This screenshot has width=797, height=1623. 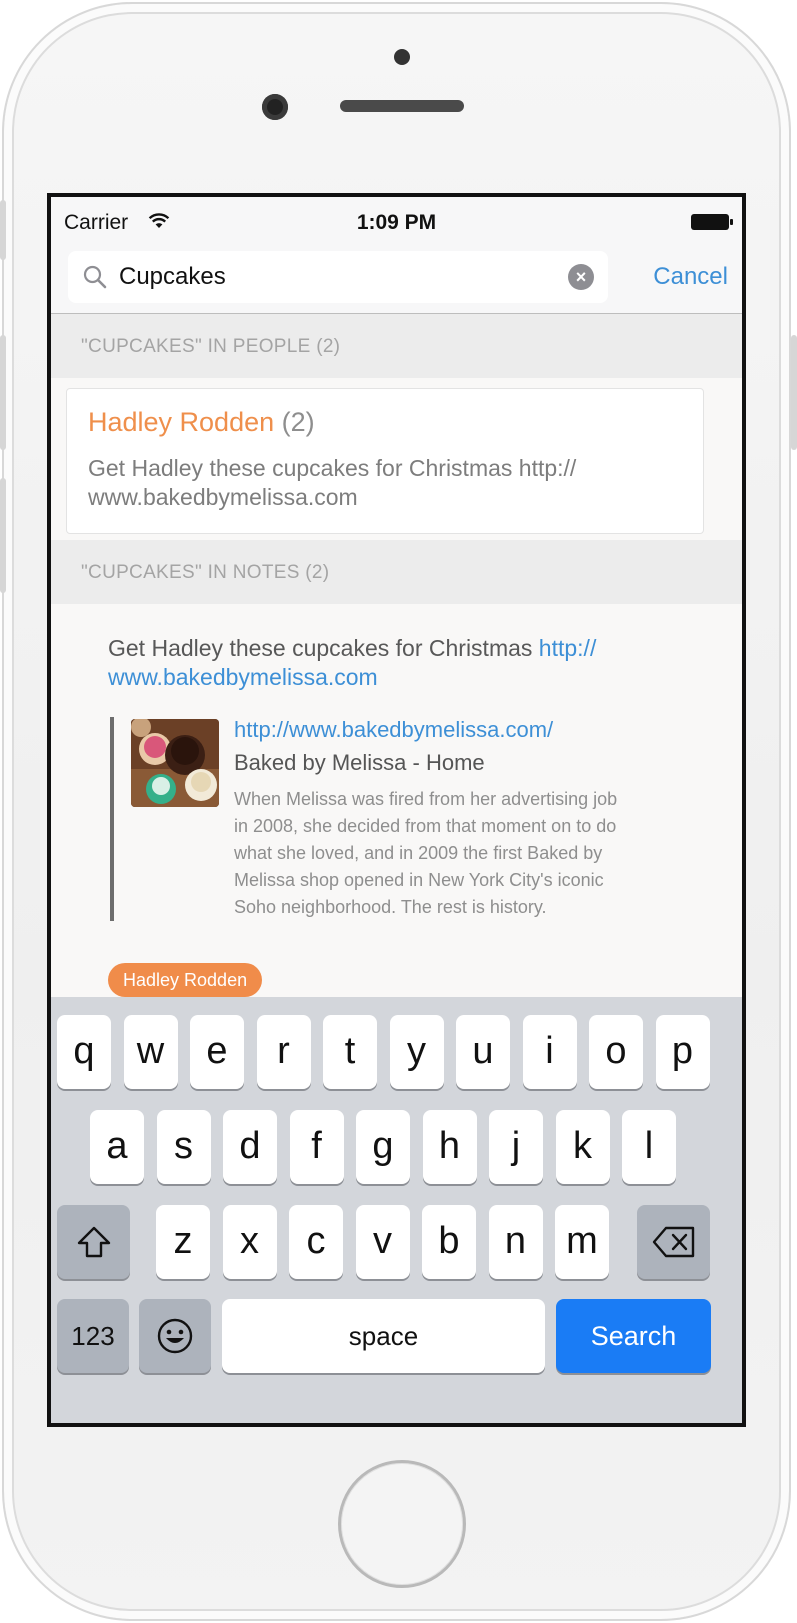 What do you see at coordinates (794, 392) in the screenshot?
I see `power-button` at bounding box center [794, 392].